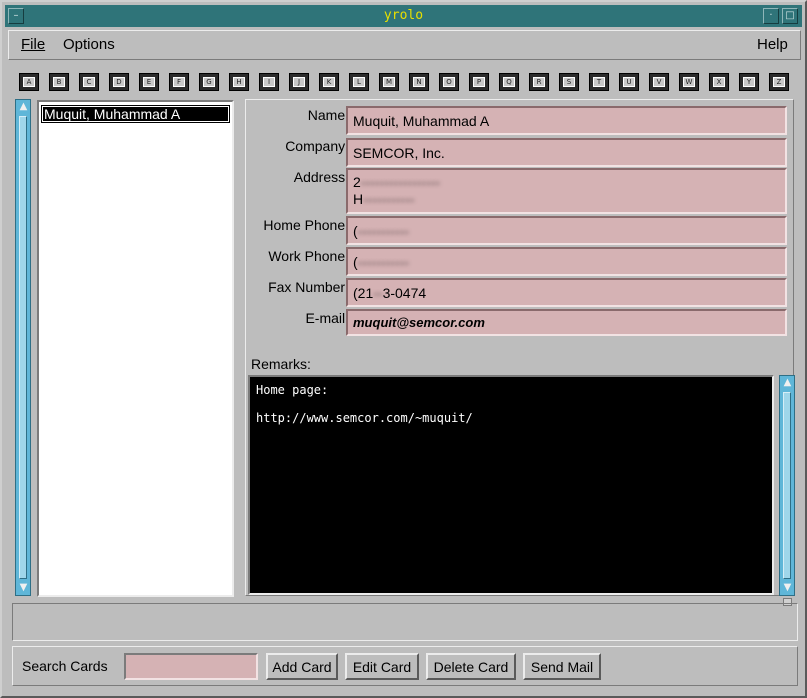 The height and width of the screenshot is (698, 807). Describe the element at coordinates (566, 292) in the screenshot. I see `fax-field: (21--3-0474` at that location.